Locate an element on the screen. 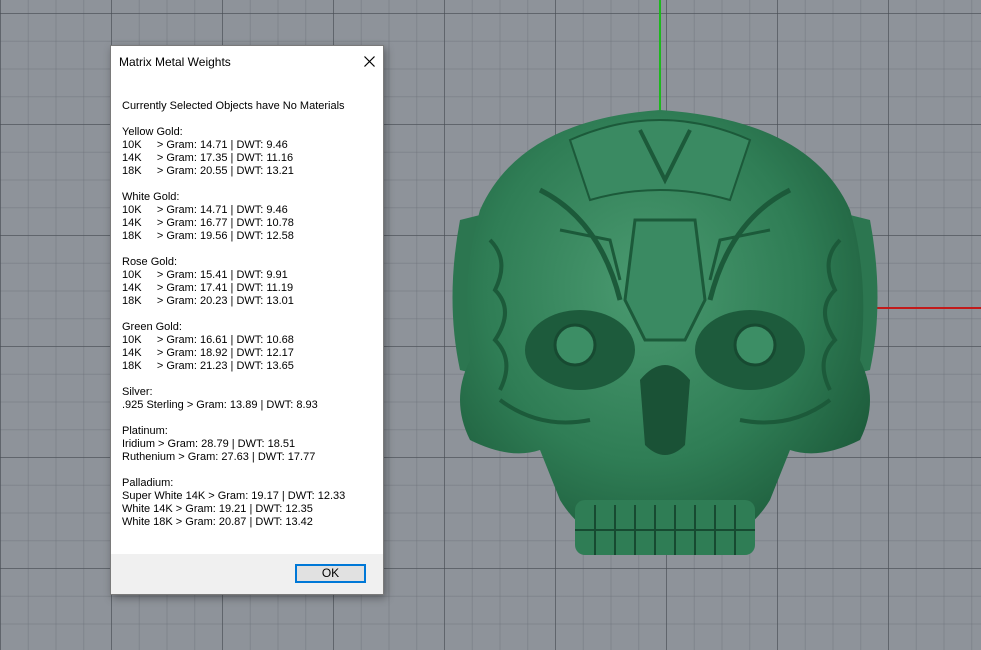 The height and width of the screenshot is (650, 981). weight-line: 10K > Gram: 16.61 | DWT: 10.68 is located at coordinates (208, 340).